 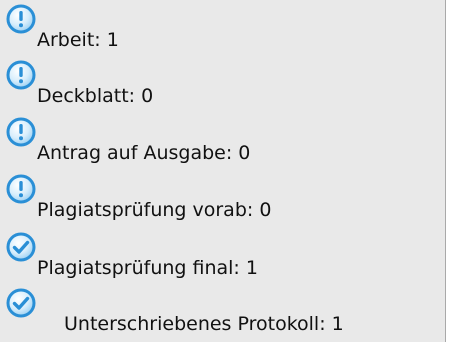 I want to click on checklist-item-label: Deckblatt: 0, so click(x=95, y=96).